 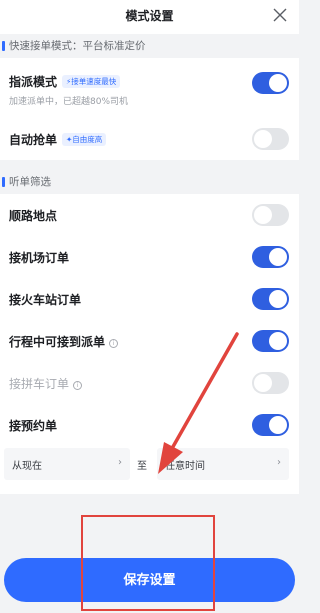 What do you see at coordinates (39, 384) in the screenshot?
I see `filter-label-carpool: 接拼车订单` at bounding box center [39, 384].